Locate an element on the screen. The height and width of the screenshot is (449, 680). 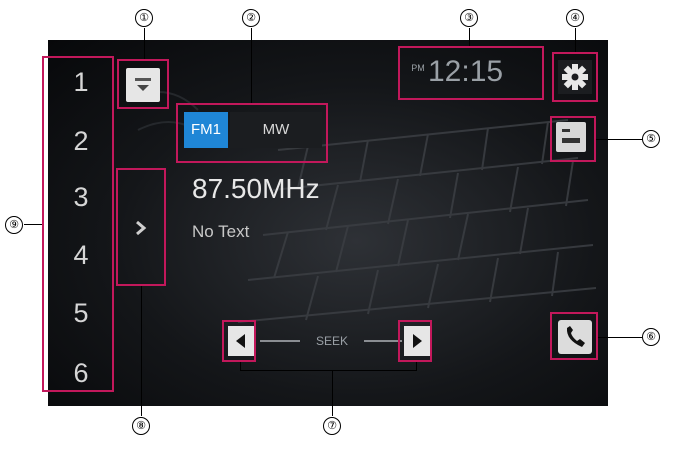
seek-next-highlight is located at coordinates (415, 341).